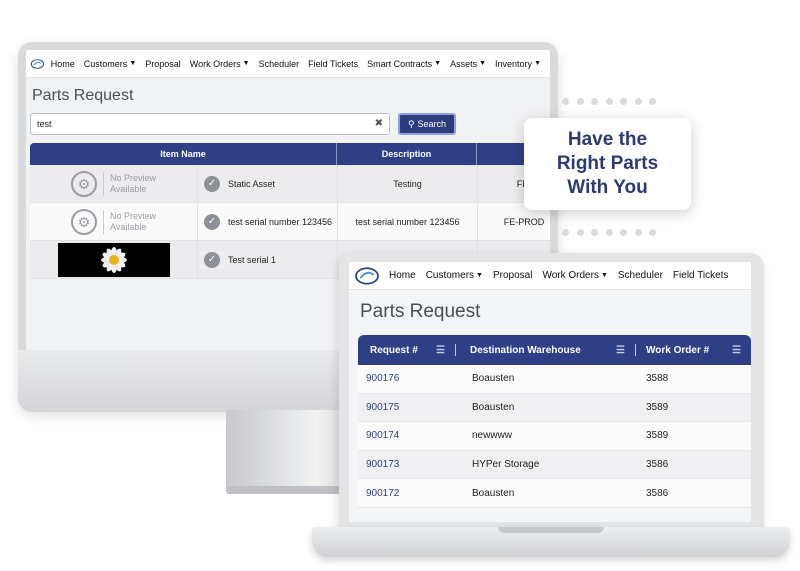 The height and width of the screenshot is (571, 800). Describe the element at coordinates (411, 493) in the screenshot. I see `request-link: 900172` at that location.